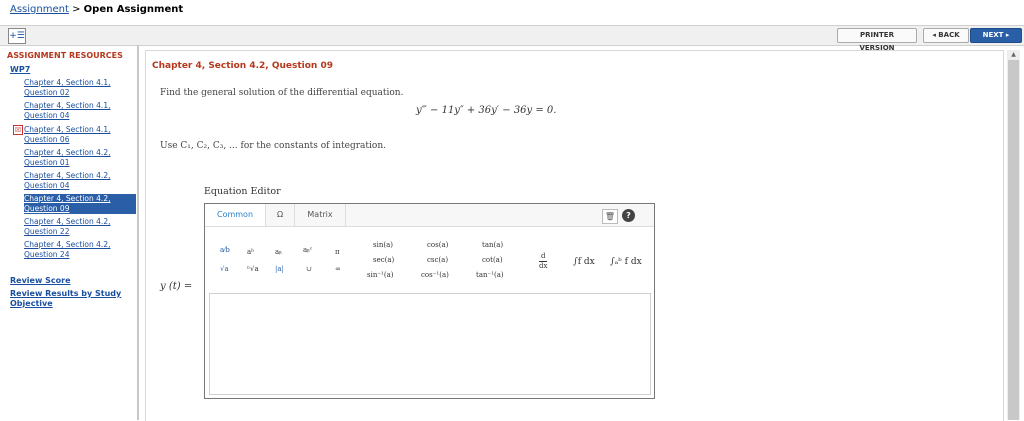 The image size is (1024, 421). I want to click on review-score-link: Review Score, so click(71, 281).